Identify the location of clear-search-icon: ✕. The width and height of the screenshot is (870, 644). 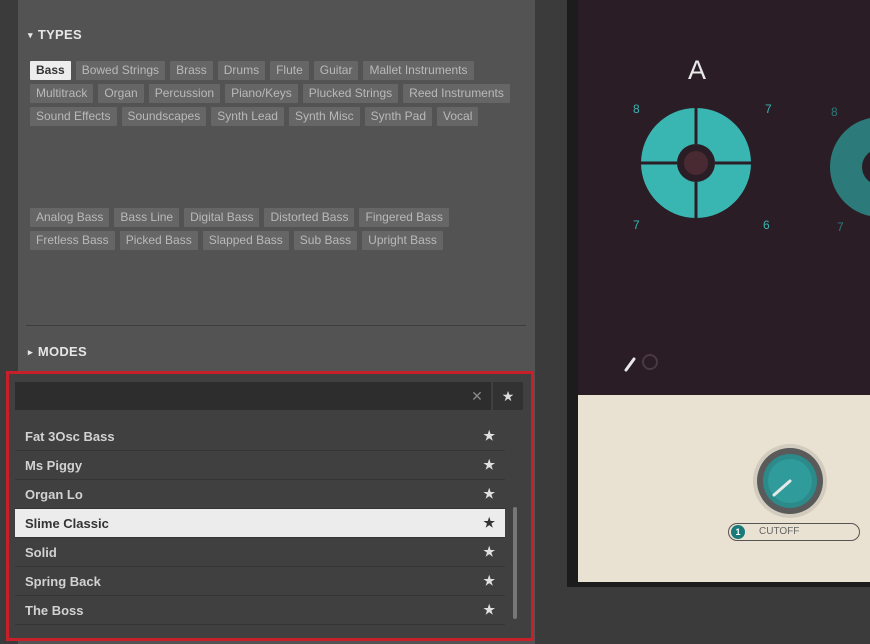
(477, 396).